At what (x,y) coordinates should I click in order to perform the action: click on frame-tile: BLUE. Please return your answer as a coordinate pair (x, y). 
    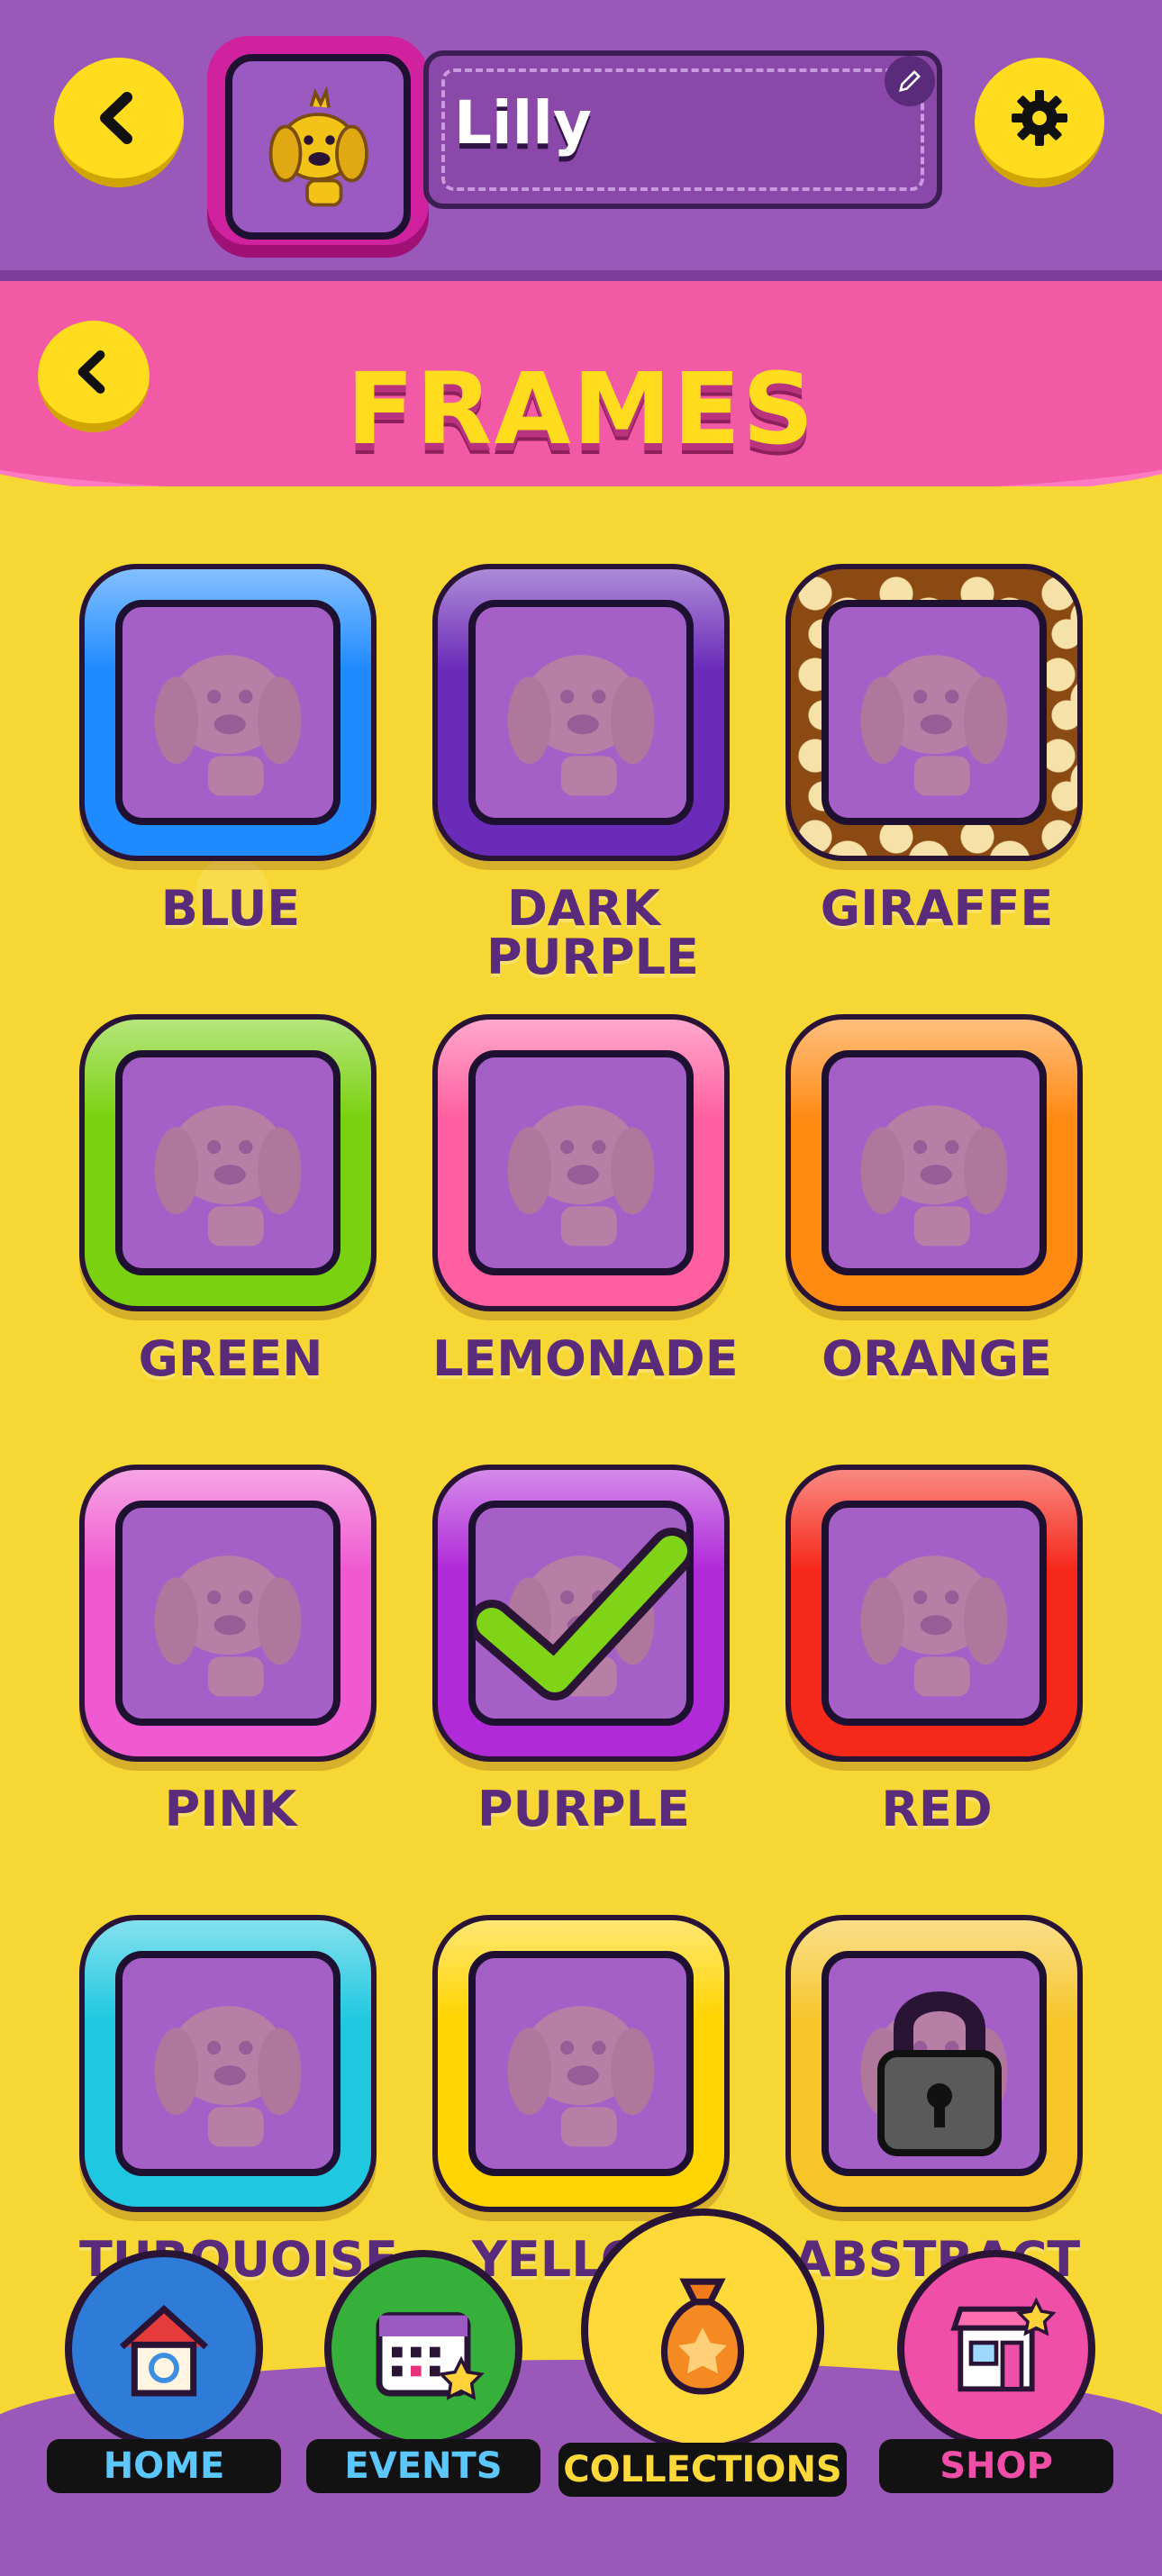
    Looking at the image, I should click on (230, 749).